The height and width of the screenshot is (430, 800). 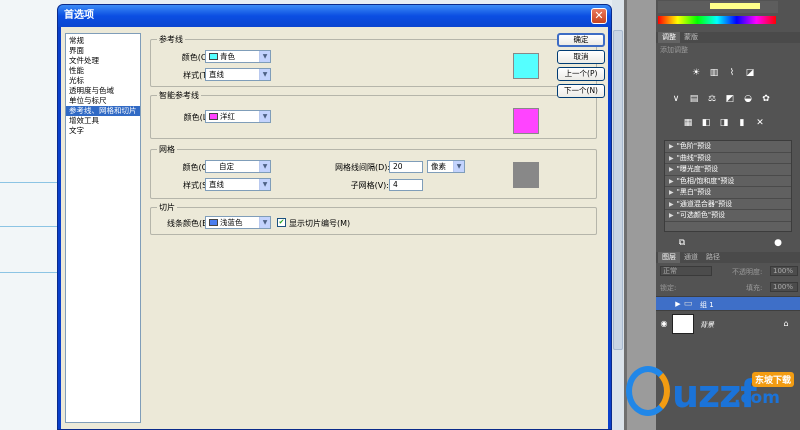 I want to click on smart-guide-color-swatch, so click(x=526, y=121).